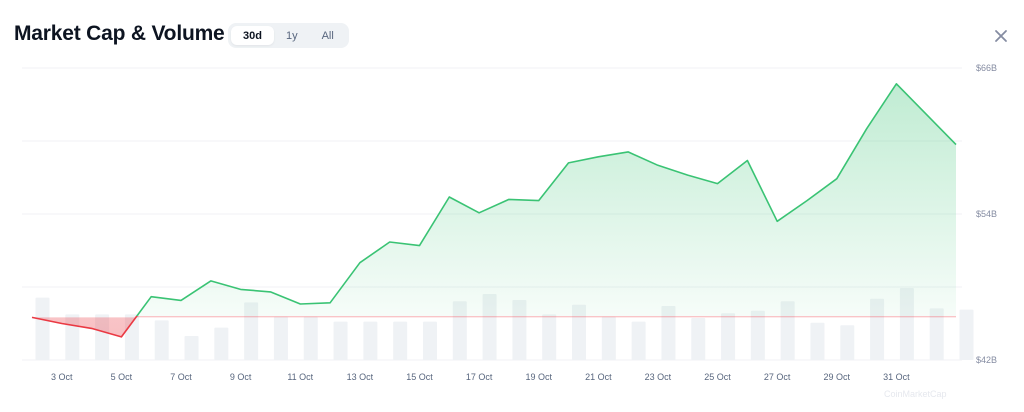 Image resolution: width=1024 pixels, height=412 pixels. I want to click on x-tick-label: 17 Oct, so click(479, 377).